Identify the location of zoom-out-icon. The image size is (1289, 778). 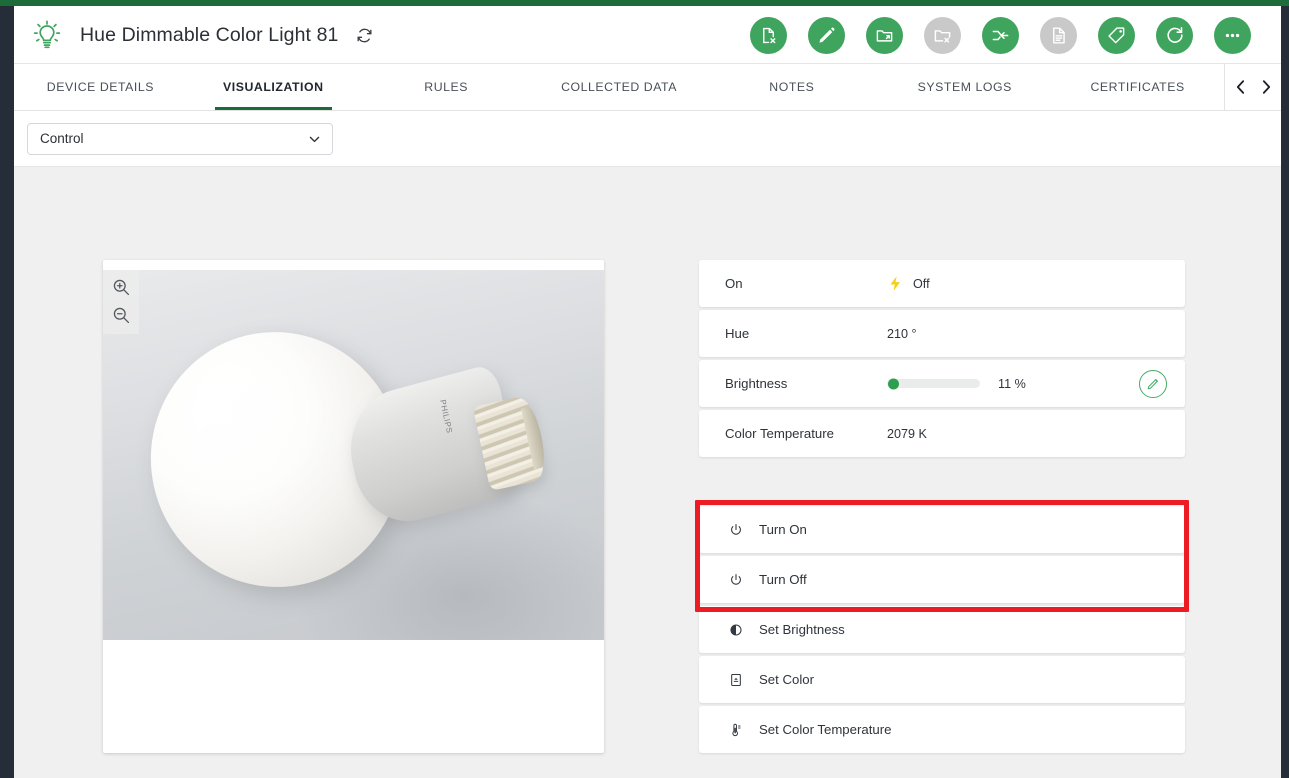
(121, 315).